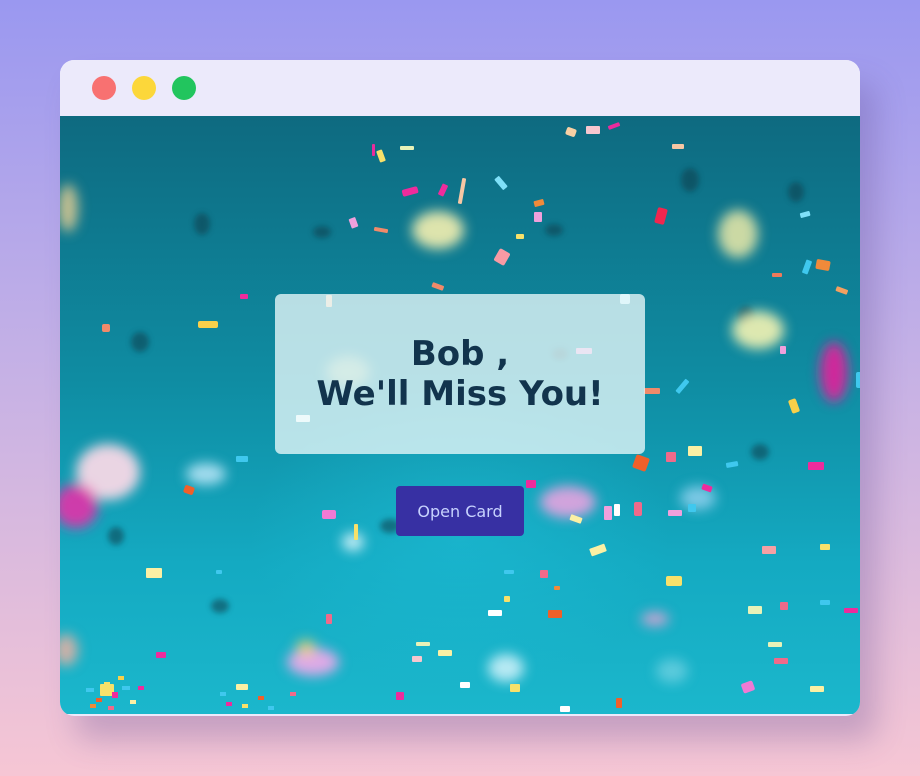 This screenshot has width=920, height=776. Describe the element at coordinates (460, 88) in the screenshot. I see `window-titlebar` at that location.